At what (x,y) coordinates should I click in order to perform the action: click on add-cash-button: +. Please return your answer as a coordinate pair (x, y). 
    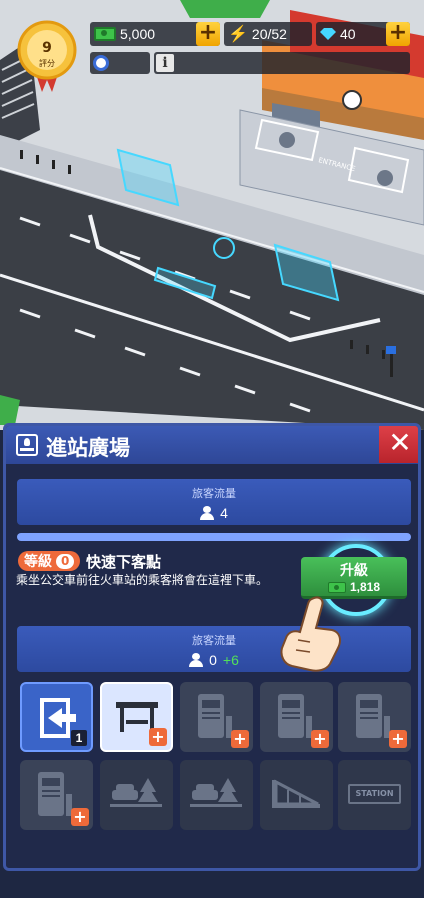
    Looking at the image, I should click on (208, 34).